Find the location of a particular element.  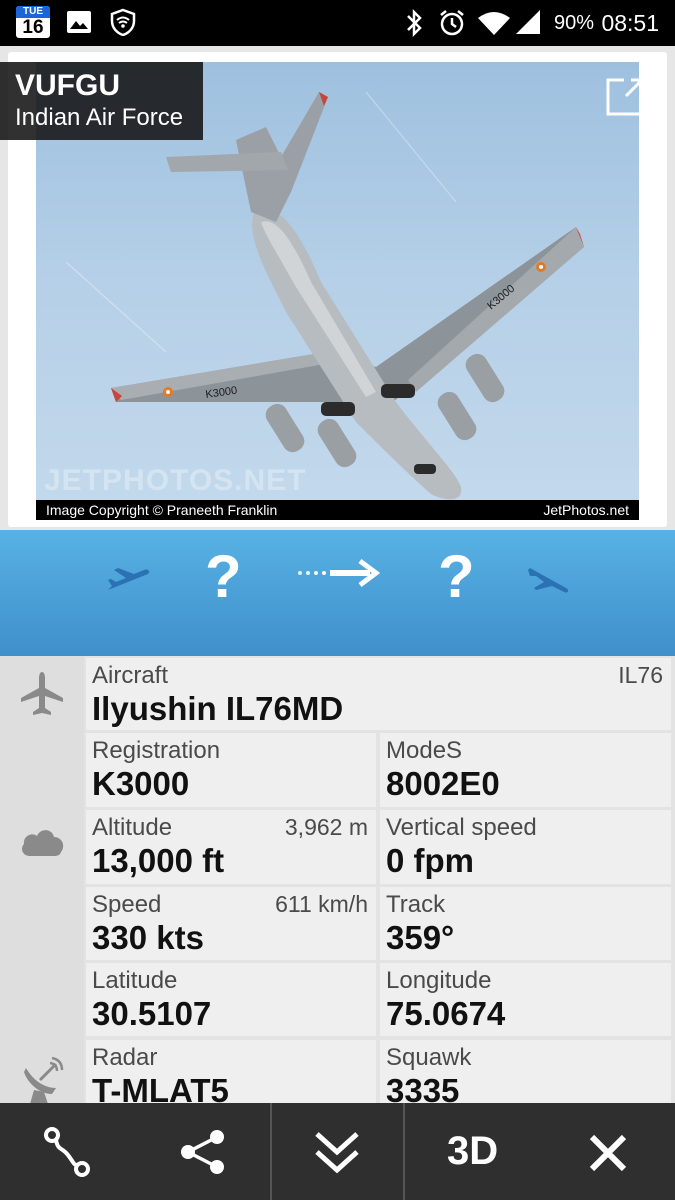

3d-view-button: 3D is located at coordinates (470, 1151).